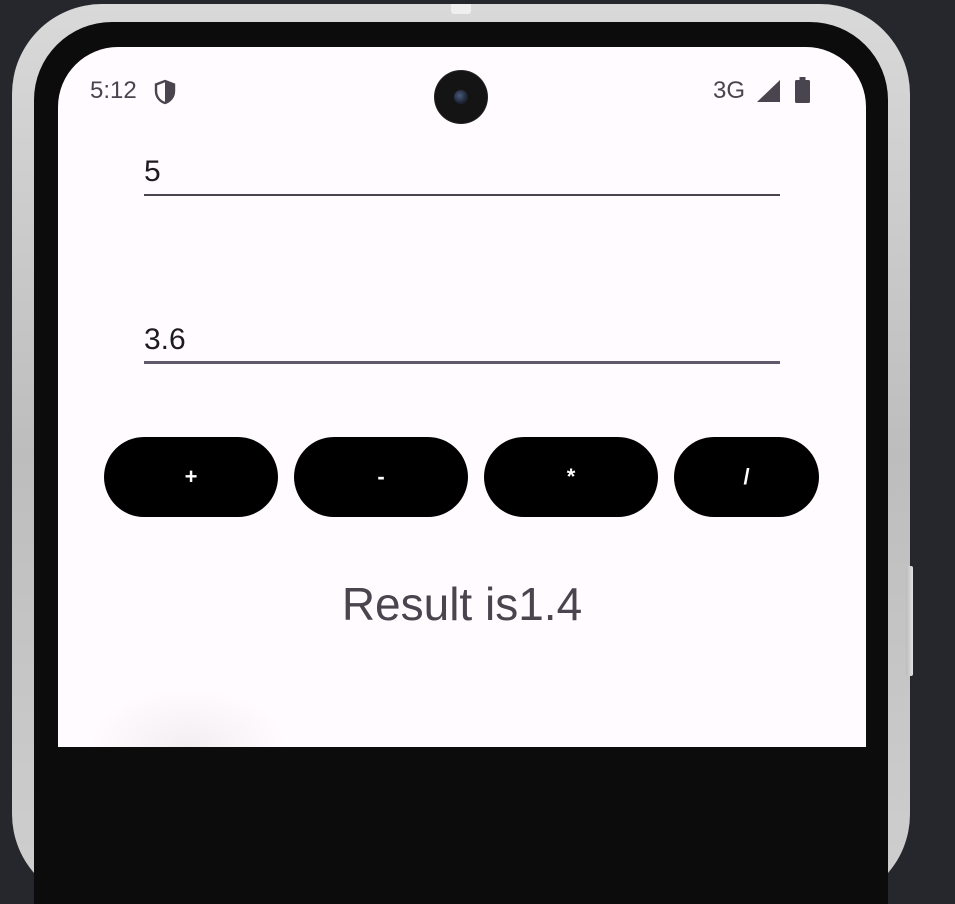 This screenshot has width=955, height=904. What do you see at coordinates (461, 9) in the screenshot?
I see `frame-top-notch` at bounding box center [461, 9].